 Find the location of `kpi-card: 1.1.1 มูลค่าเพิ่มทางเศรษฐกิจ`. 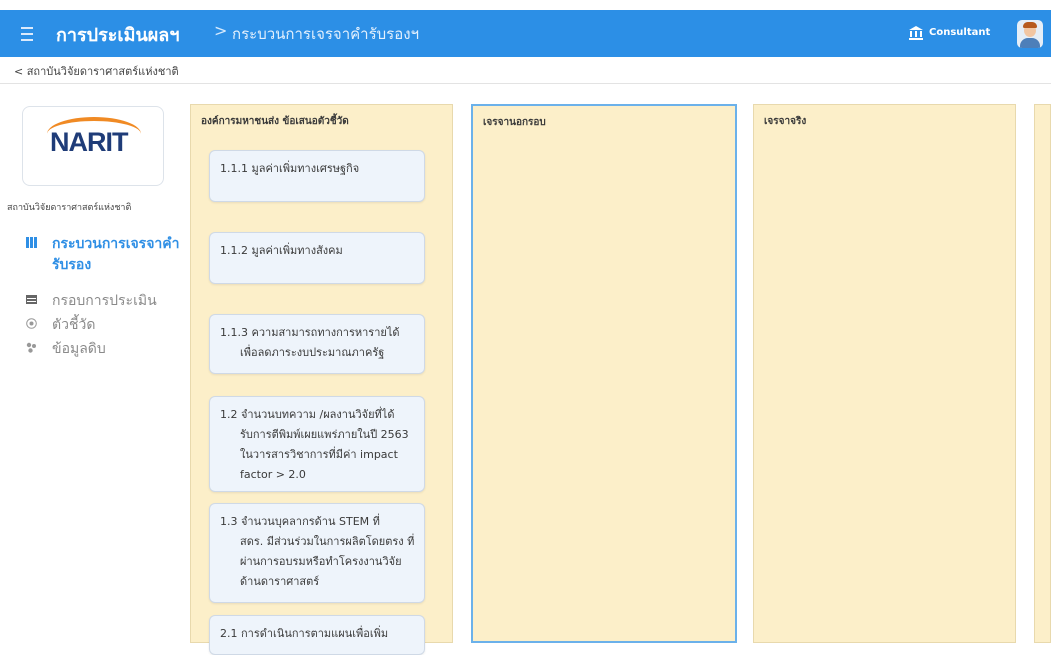

kpi-card: 1.1.1 มูลค่าเพิ่มทางเศรษฐกิจ is located at coordinates (317, 176).